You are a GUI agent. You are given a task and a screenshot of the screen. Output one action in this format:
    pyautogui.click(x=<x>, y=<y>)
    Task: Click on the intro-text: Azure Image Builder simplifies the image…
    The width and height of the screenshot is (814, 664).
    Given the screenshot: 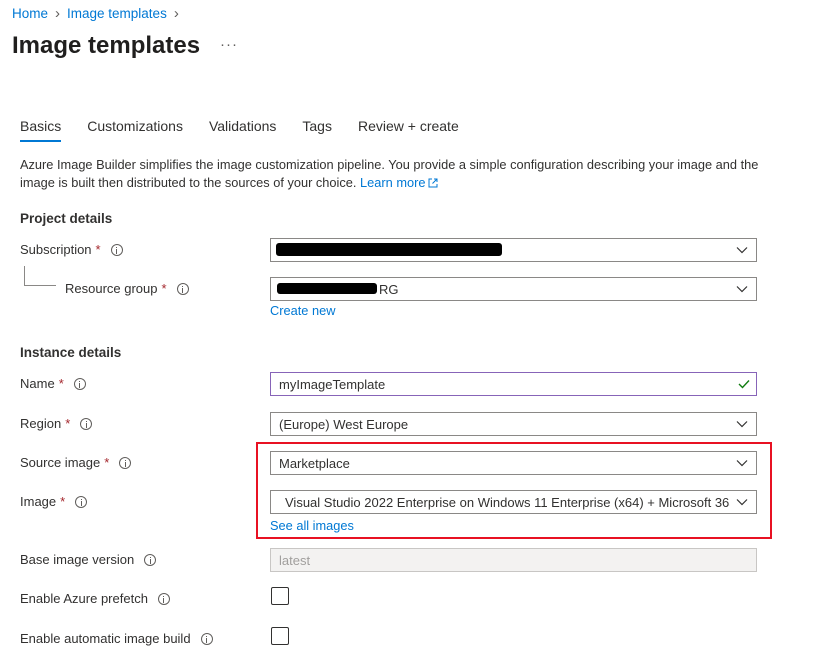 What is the action you would take?
    pyautogui.click(x=400, y=174)
    